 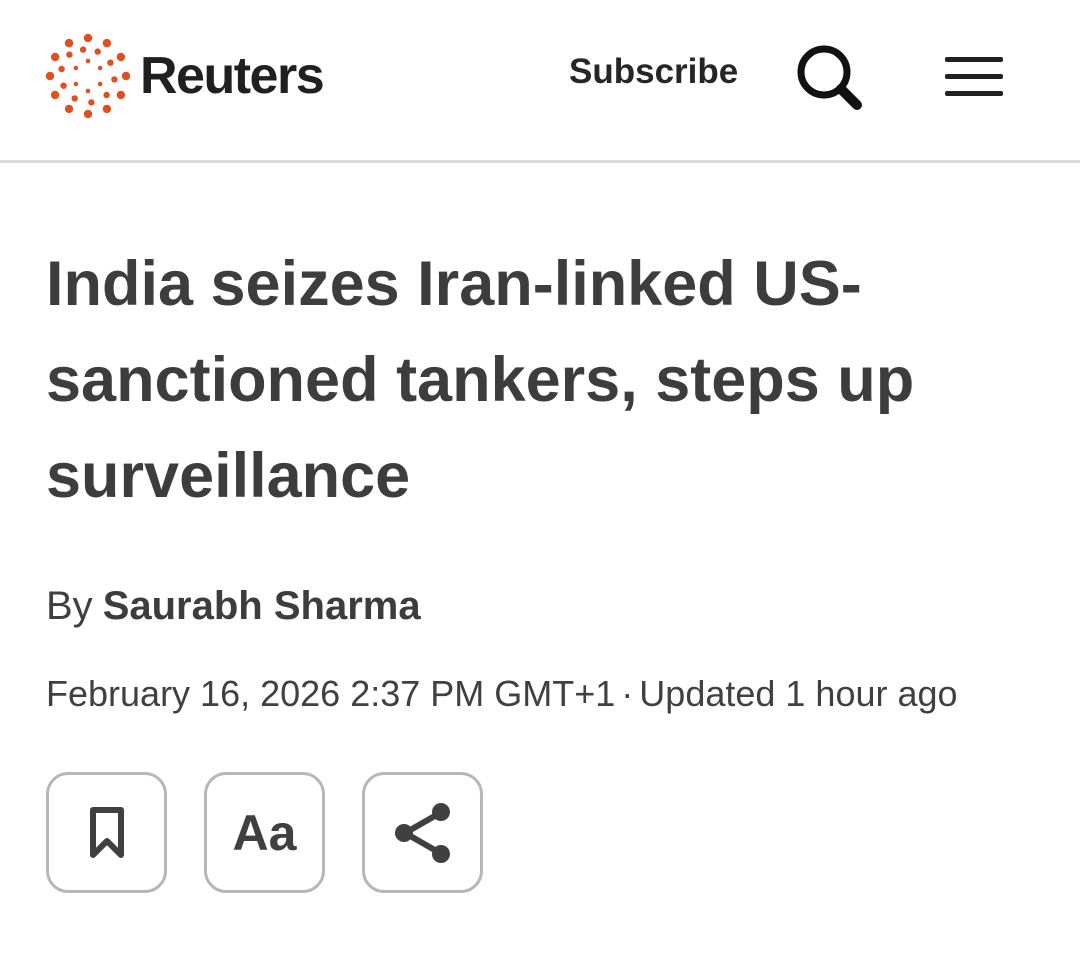 I want to click on bookmark-icon, so click(x=106, y=832).